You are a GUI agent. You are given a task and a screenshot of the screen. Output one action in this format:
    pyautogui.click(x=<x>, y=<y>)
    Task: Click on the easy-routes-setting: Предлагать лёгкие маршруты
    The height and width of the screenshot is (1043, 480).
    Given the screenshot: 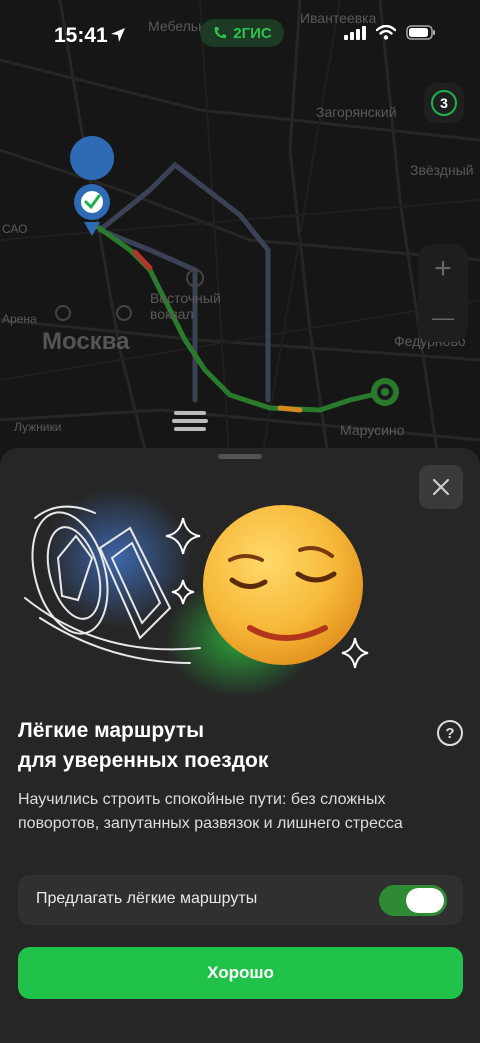 What is the action you would take?
    pyautogui.click(x=240, y=900)
    